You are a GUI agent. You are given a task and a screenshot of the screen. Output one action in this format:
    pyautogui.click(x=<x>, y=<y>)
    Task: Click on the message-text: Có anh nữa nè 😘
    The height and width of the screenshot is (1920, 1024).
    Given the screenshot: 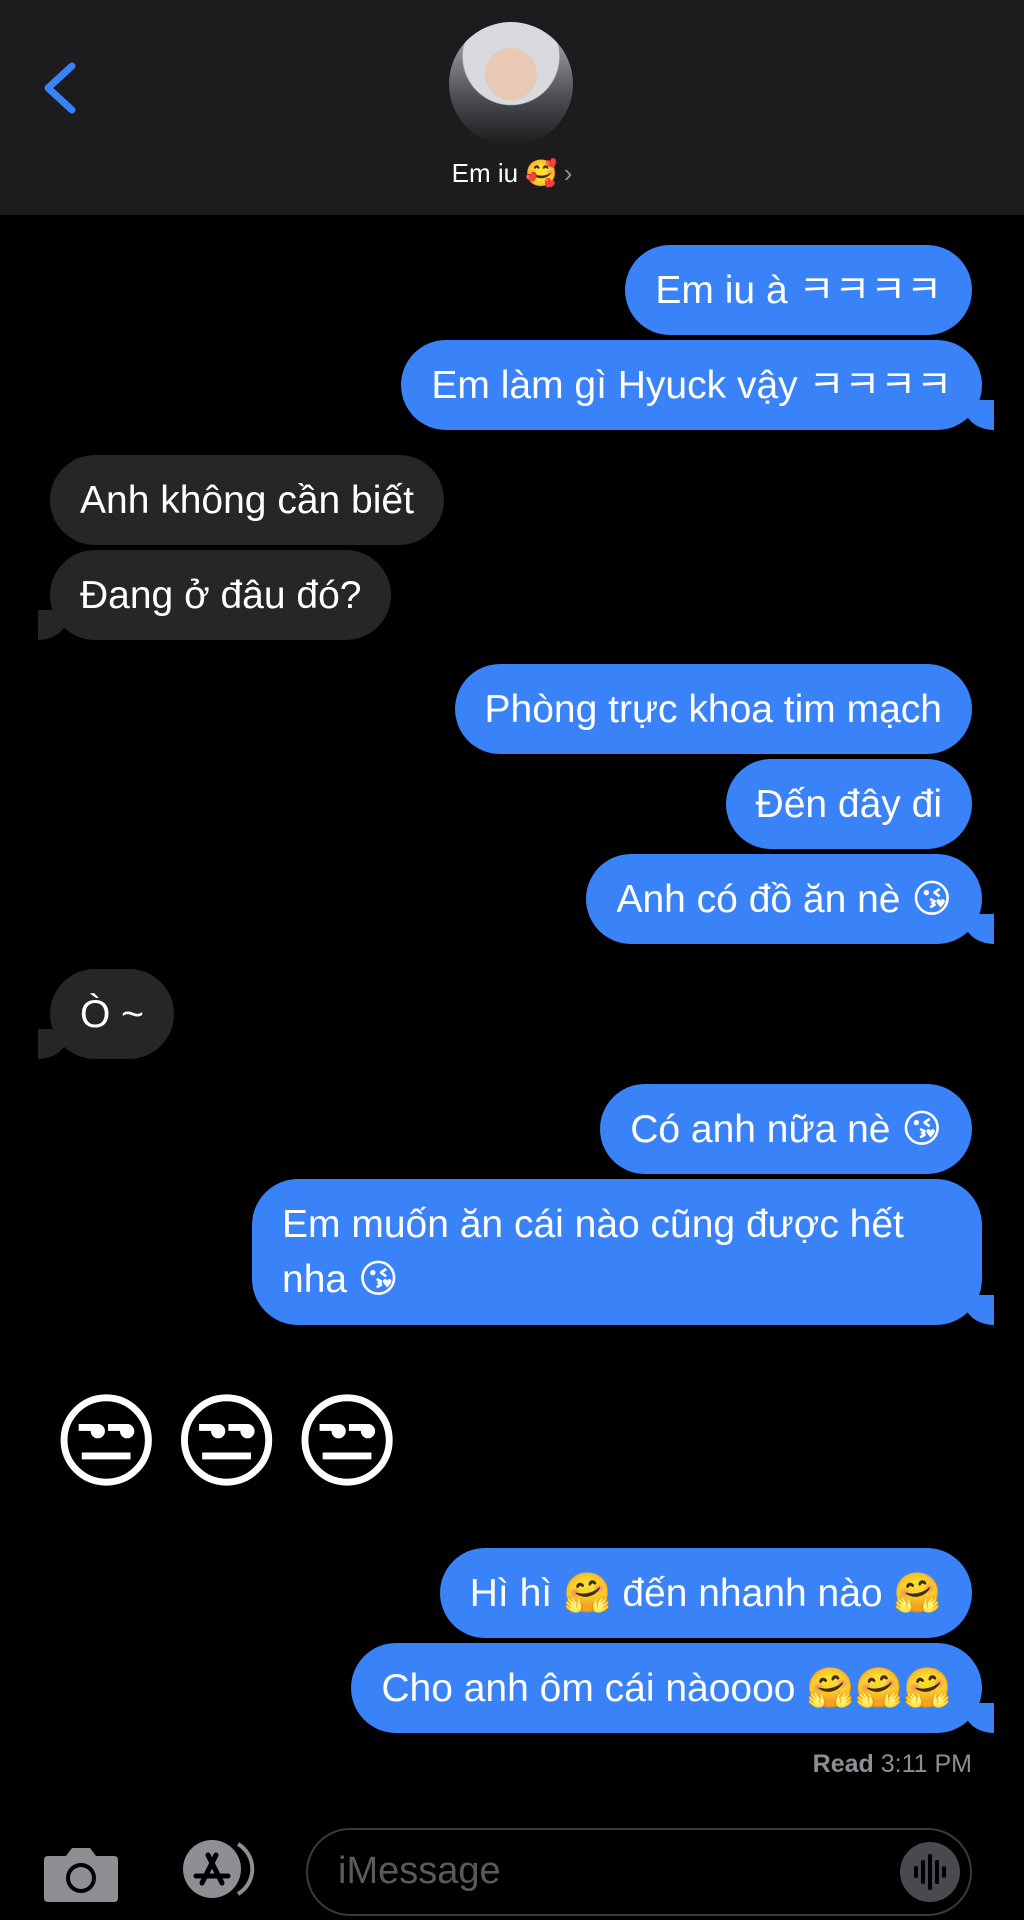 What is the action you would take?
    pyautogui.click(x=786, y=1129)
    